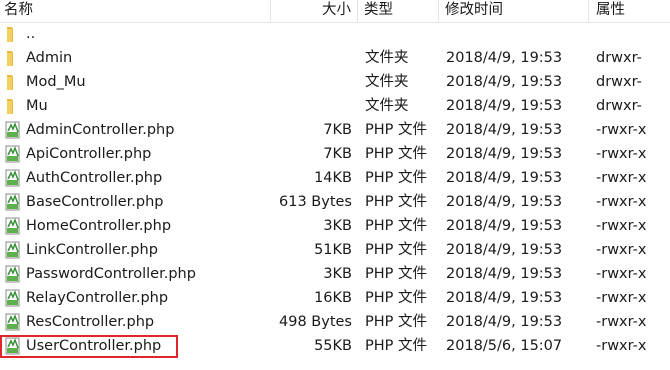 This screenshot has height=370, width=670. I want to click on column-header-modified: 修改时间, so click(474, 11).